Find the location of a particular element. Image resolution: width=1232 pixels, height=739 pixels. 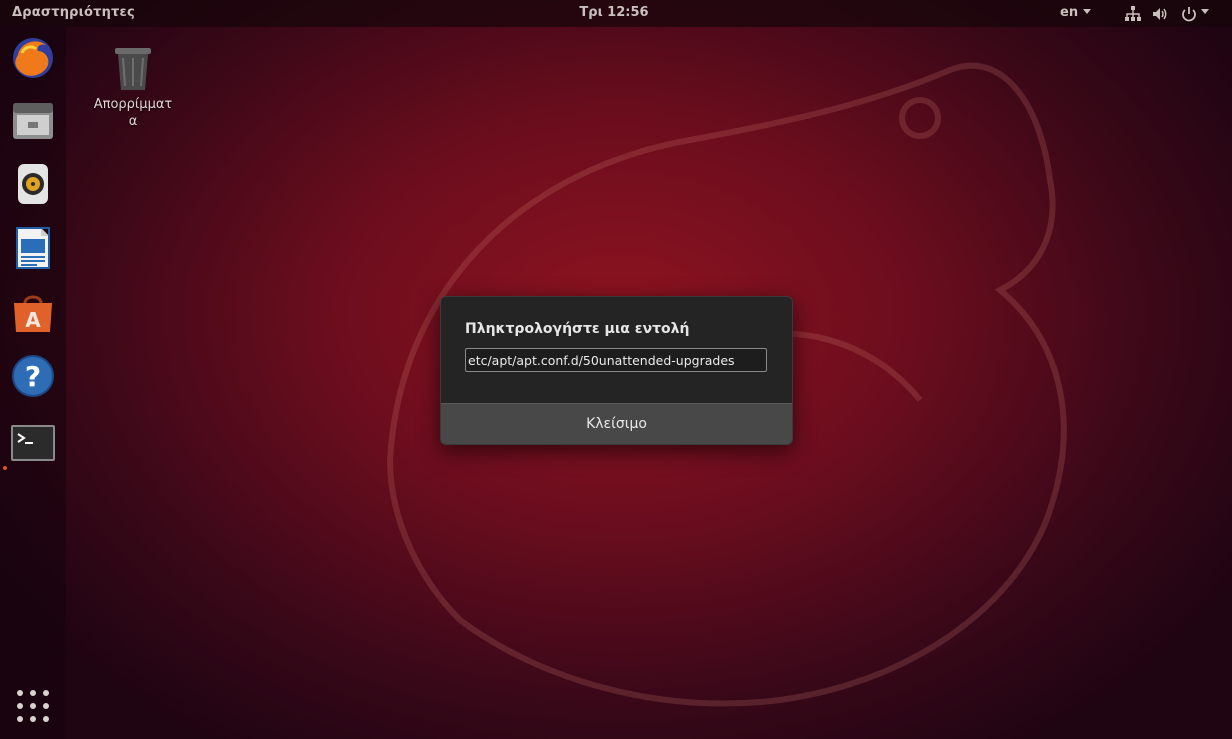

close-button: Κλείσιμο is located at coordinates (616, 424).